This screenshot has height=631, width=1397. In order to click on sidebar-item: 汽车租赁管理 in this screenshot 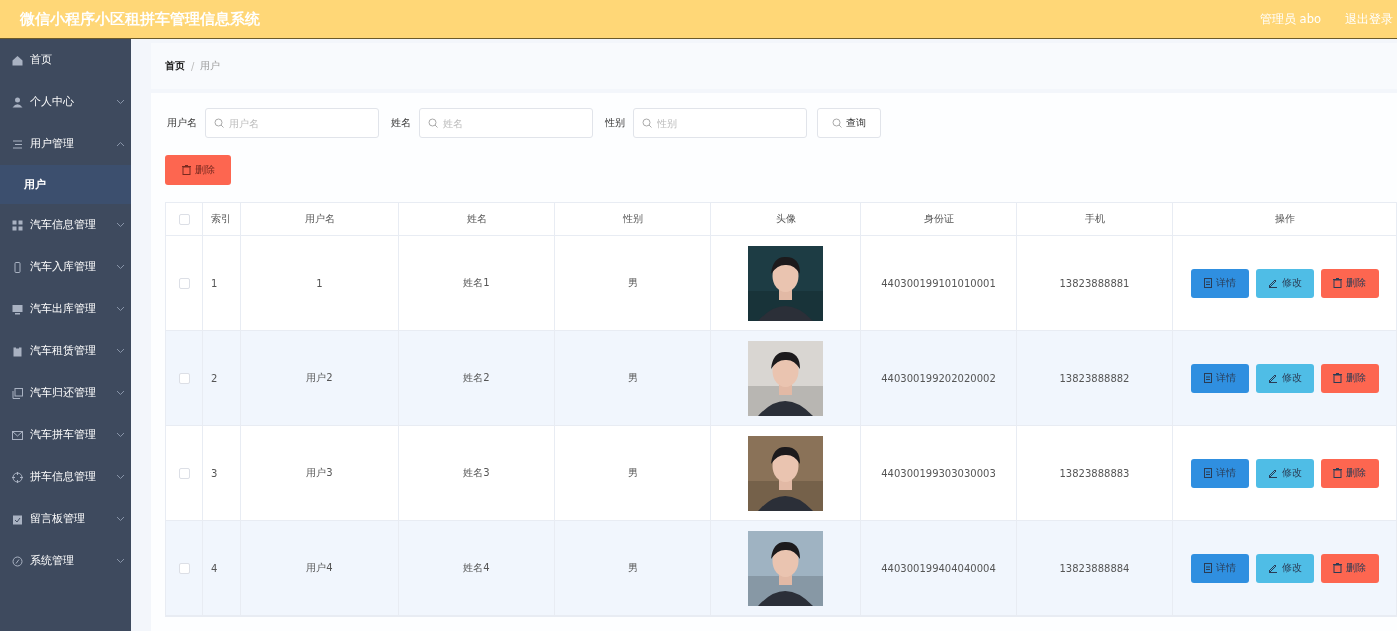, I will do `click(65, 351)`.